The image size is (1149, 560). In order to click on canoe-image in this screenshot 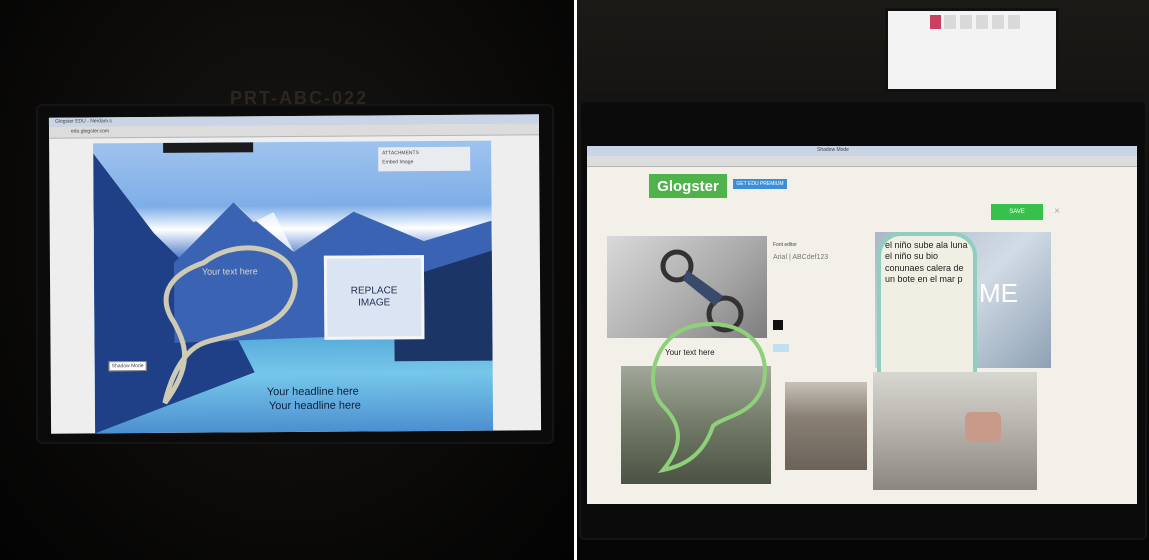, I will do `click(826, 426)`.